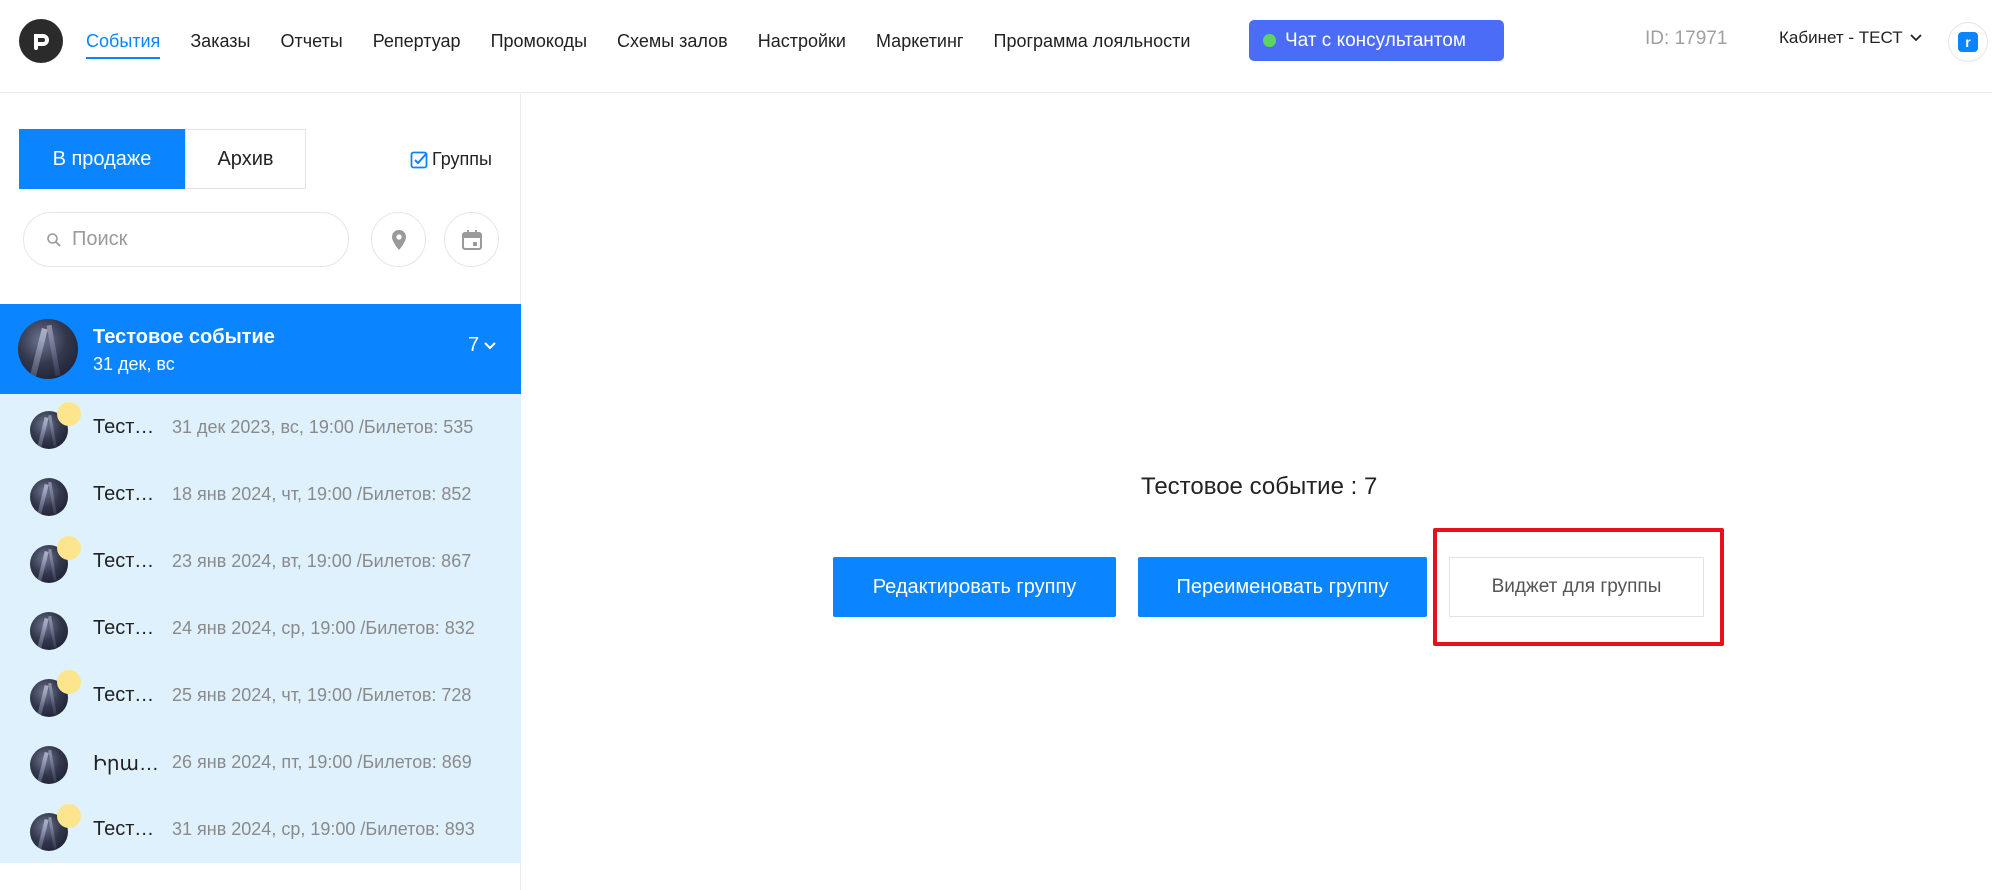 The height and width of the screenshot is (890, 1992). Describe the element at coordinates (672, 41) in the screenshot. I see `nav-hall-schemes: Схемы залов` at that location.